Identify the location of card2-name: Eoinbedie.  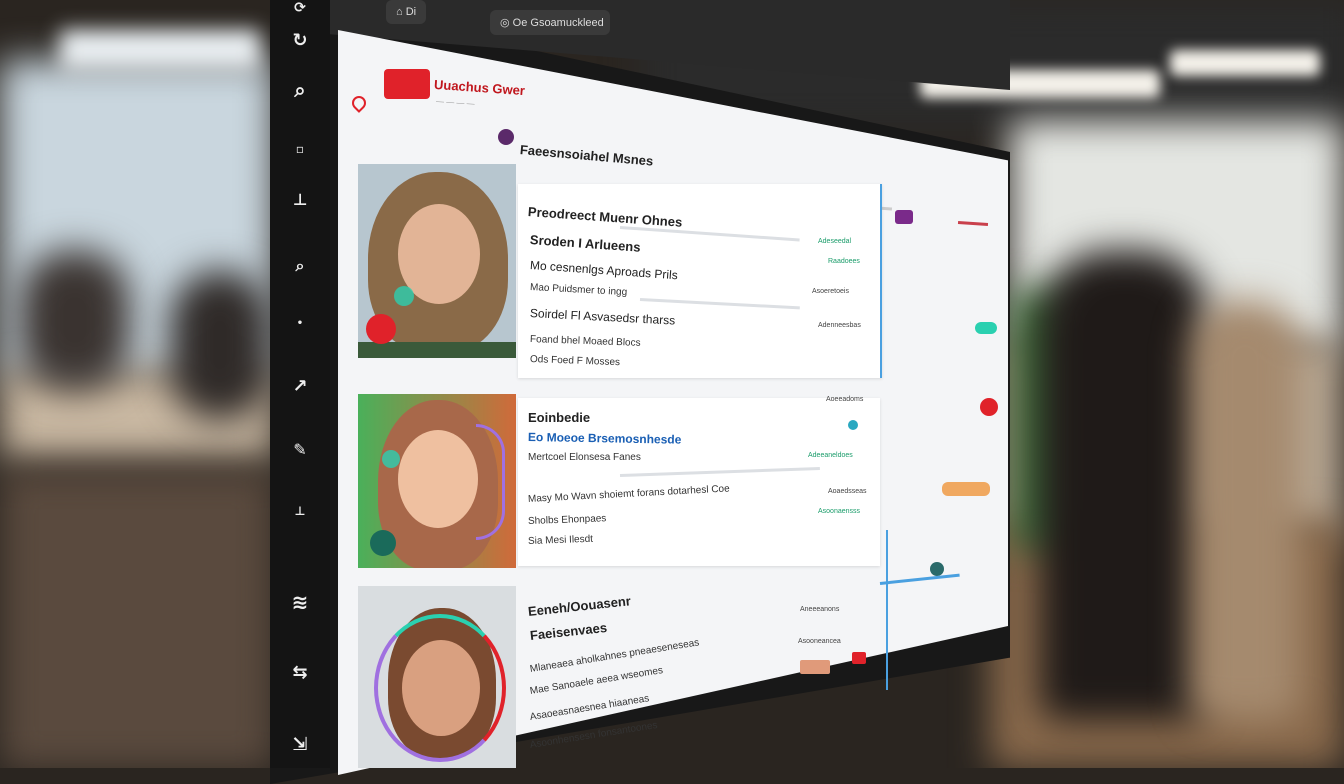
(559, 417).